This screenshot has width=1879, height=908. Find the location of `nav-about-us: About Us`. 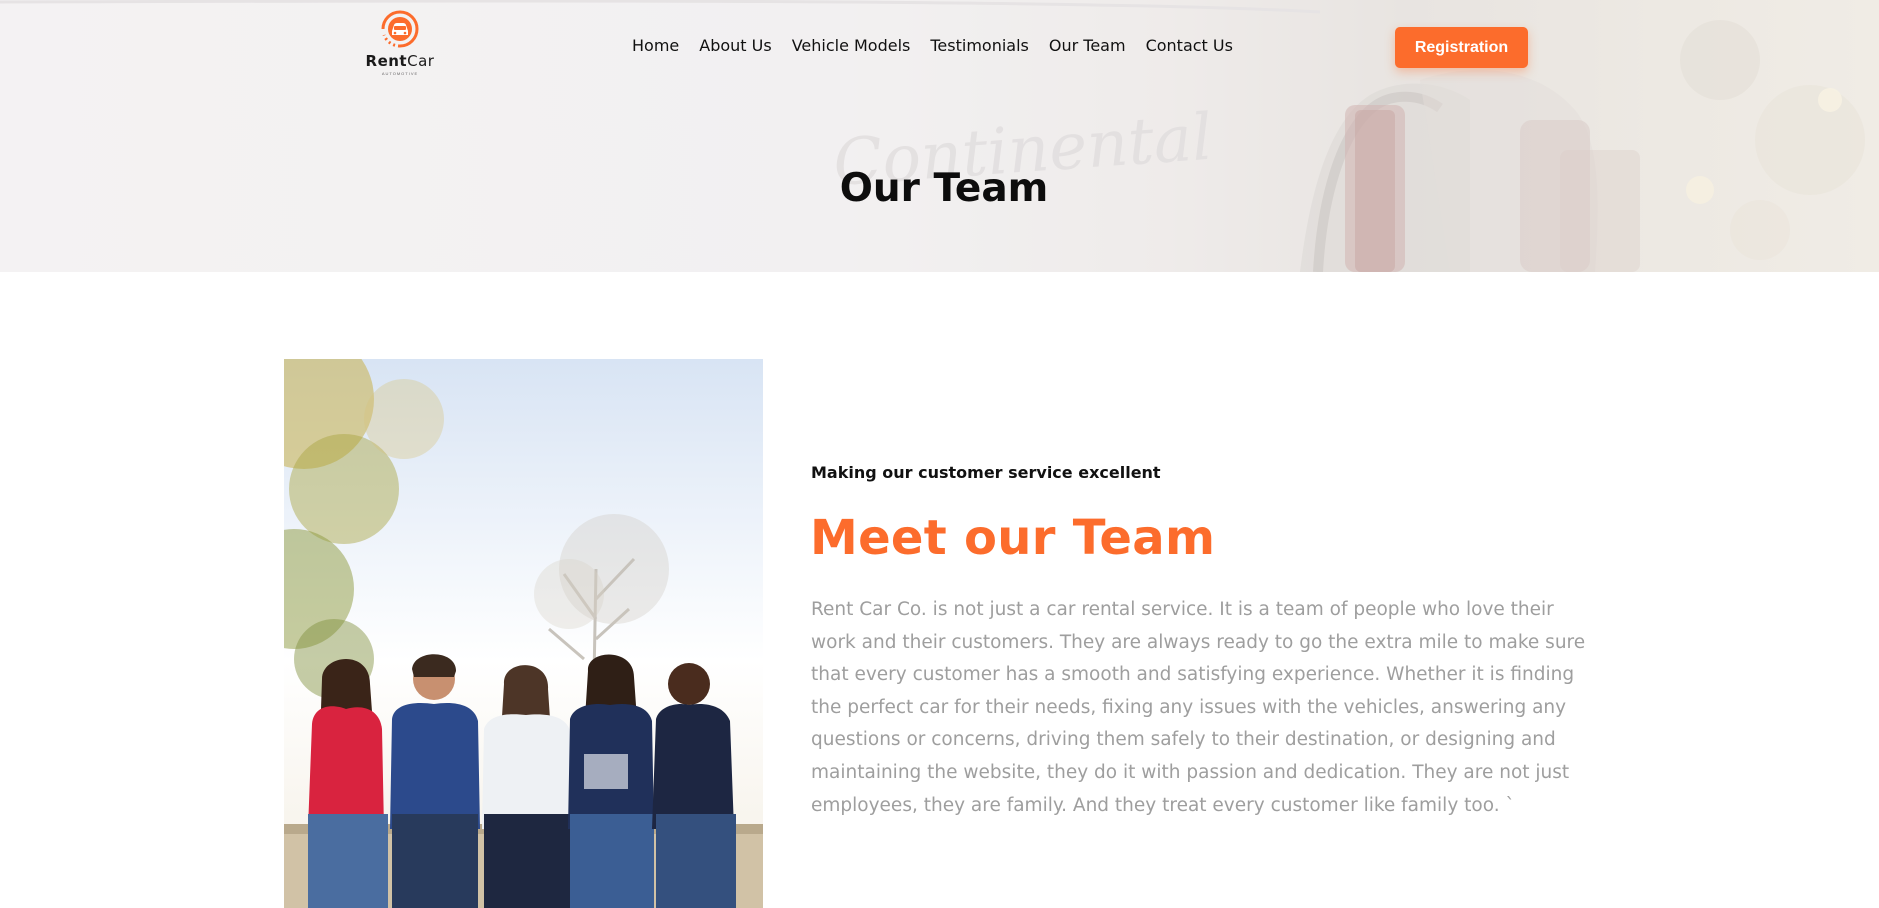

nav-about-us: About Us is located at coordinates (735, 48).